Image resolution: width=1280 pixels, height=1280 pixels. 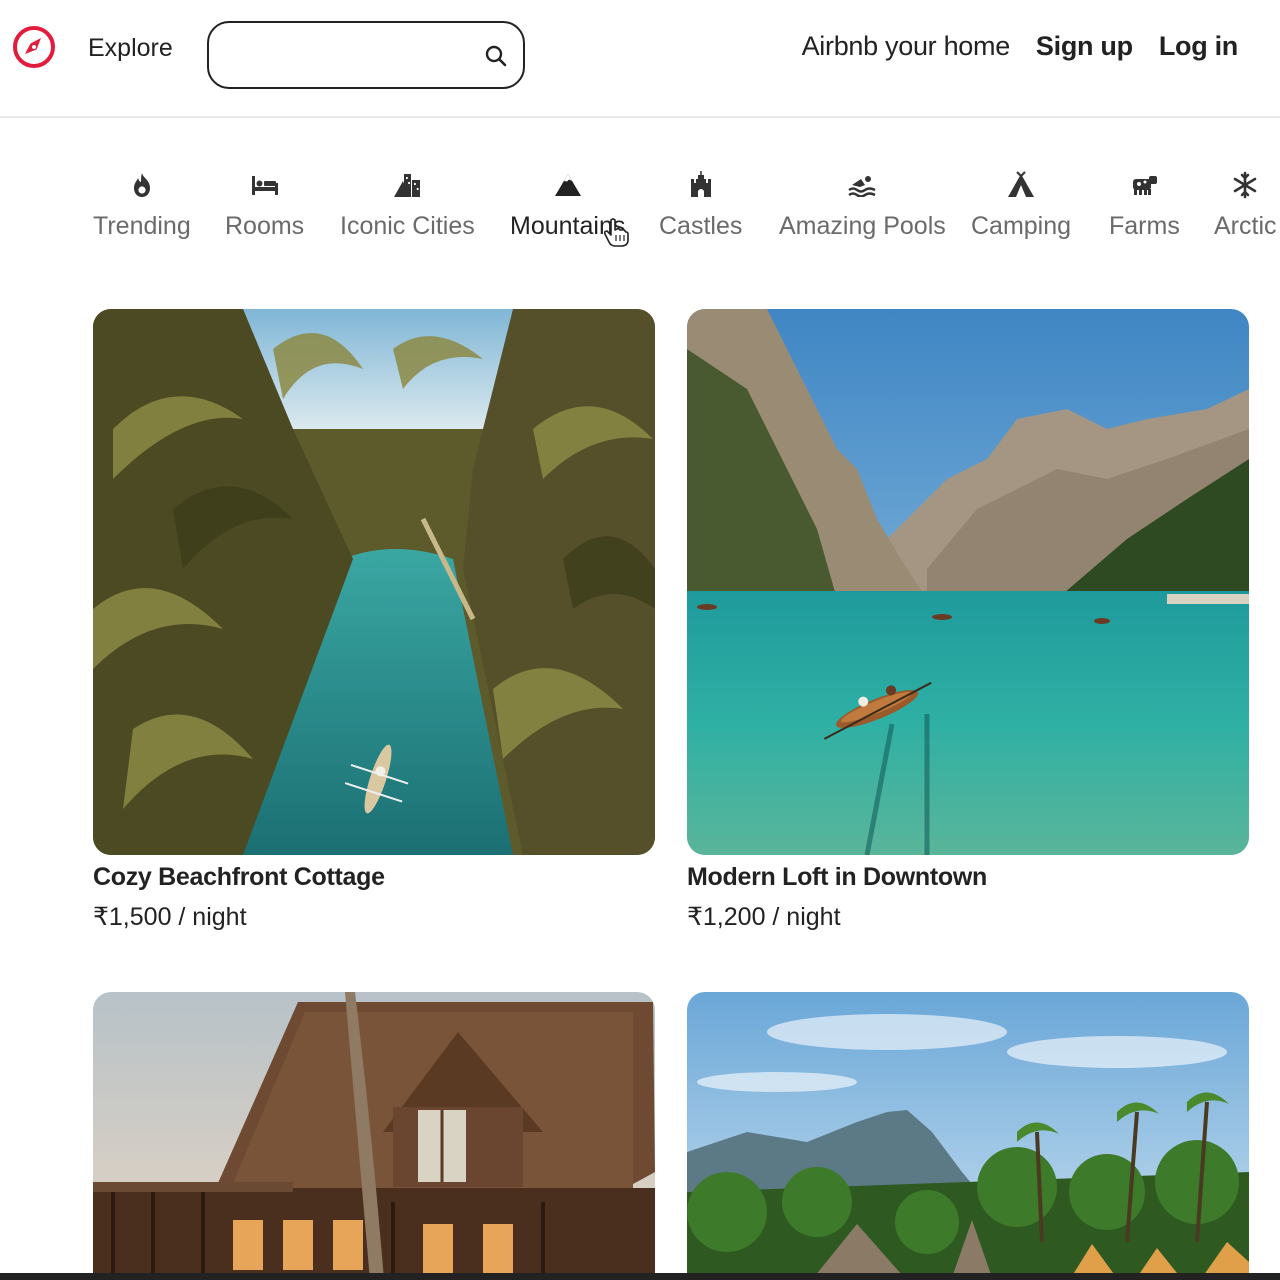 What do you see at coordinates (1144, 226) in the screenshot?
I see `category-label: Farms` at bounding box center [1144, 226].